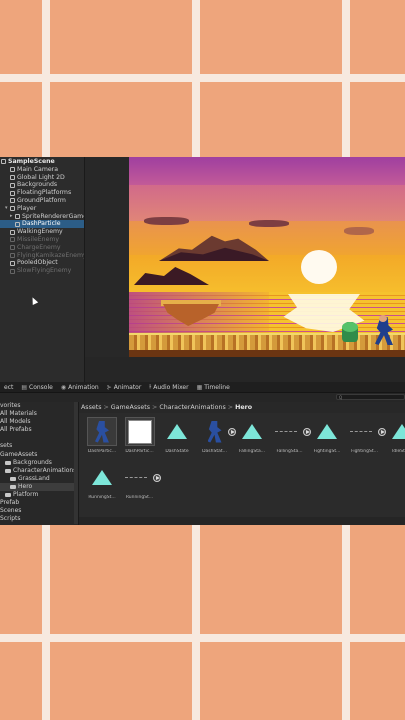 The image size is (405, 720). I want to click on project-tree-item: vorites, so click(39, 406).